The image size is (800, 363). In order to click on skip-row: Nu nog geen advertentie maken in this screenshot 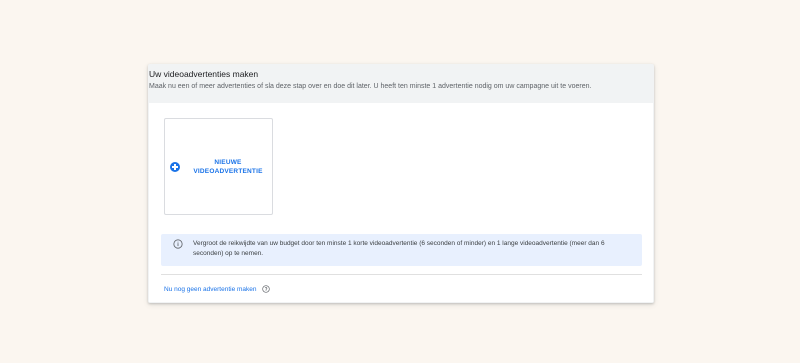, I will do `click(217, 289)`.